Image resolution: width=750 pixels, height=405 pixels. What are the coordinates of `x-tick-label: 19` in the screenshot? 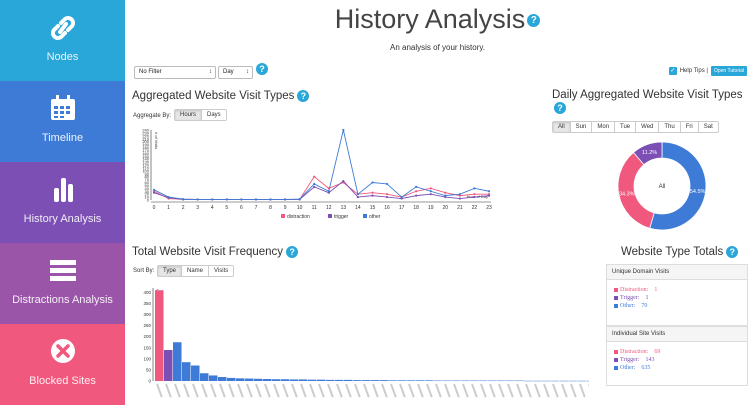 It's located at (431, 208).